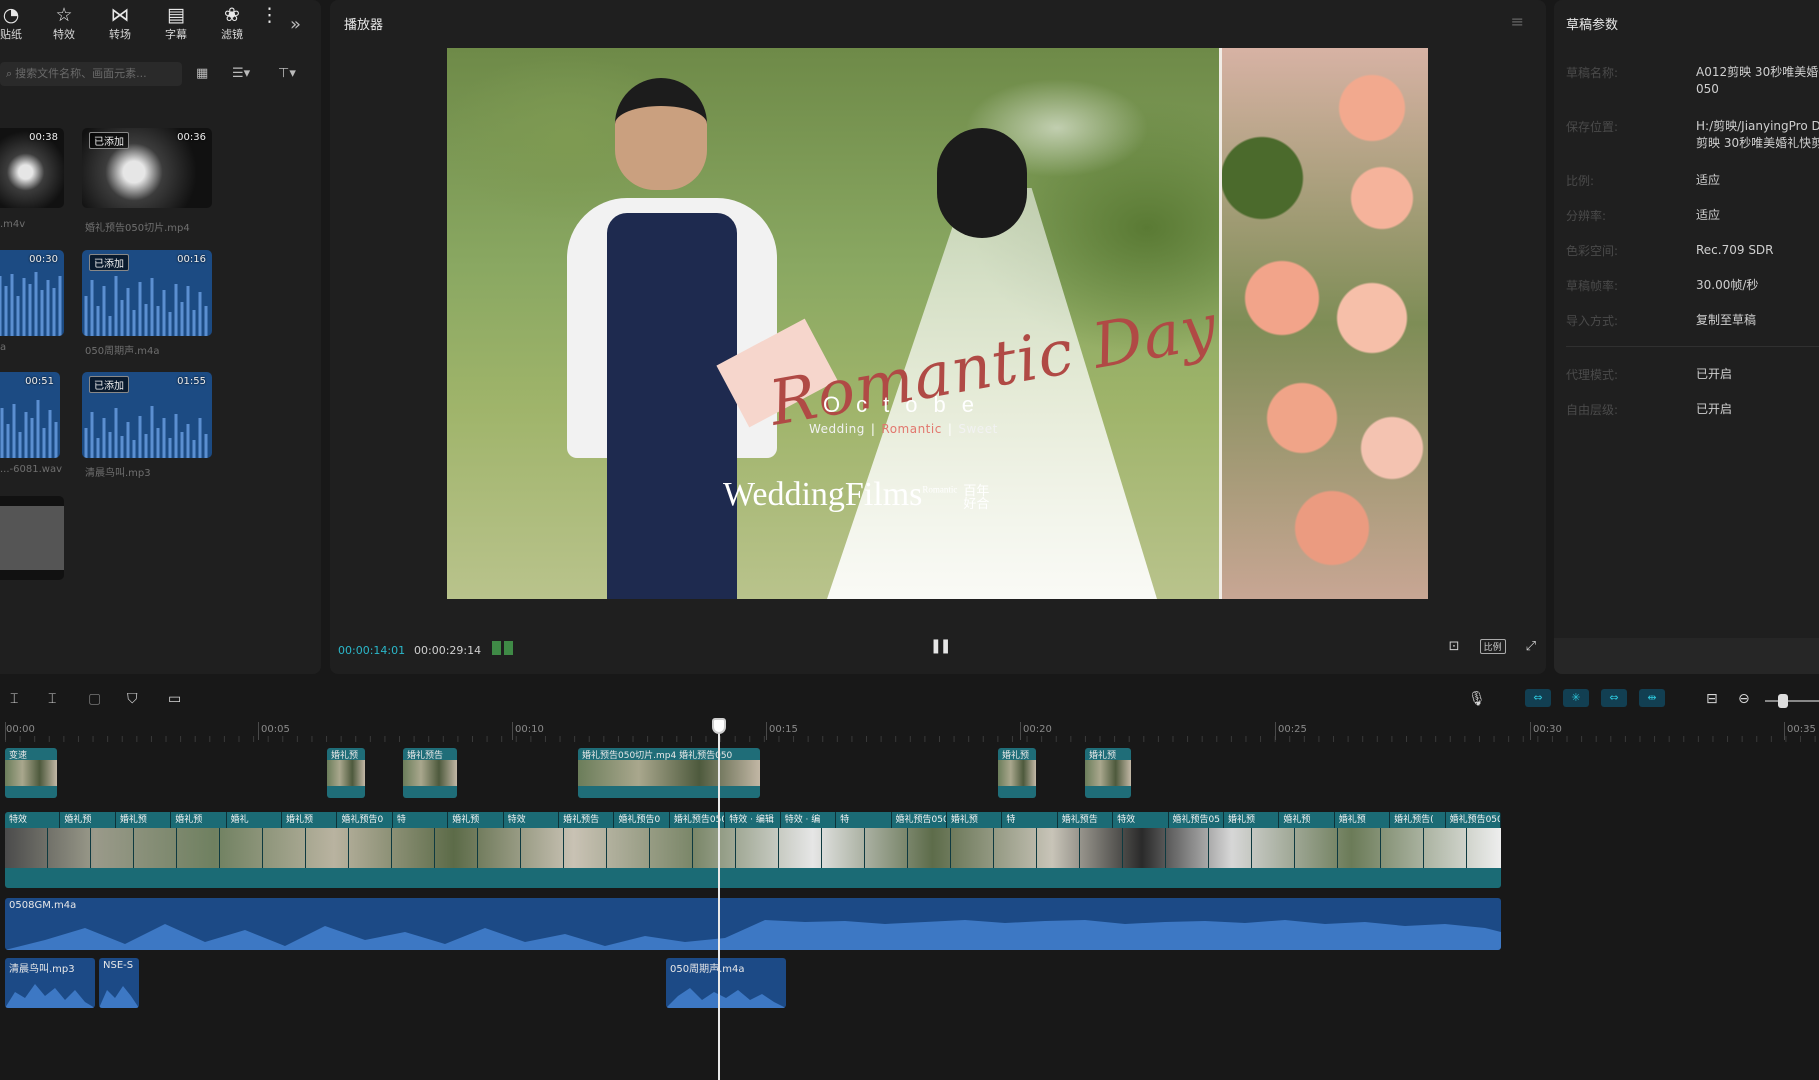 The image size is (1819, 1080). Describe the element at coordinates (232, 15) in the screenshot. I see `filter-icon: ❀` at that location.